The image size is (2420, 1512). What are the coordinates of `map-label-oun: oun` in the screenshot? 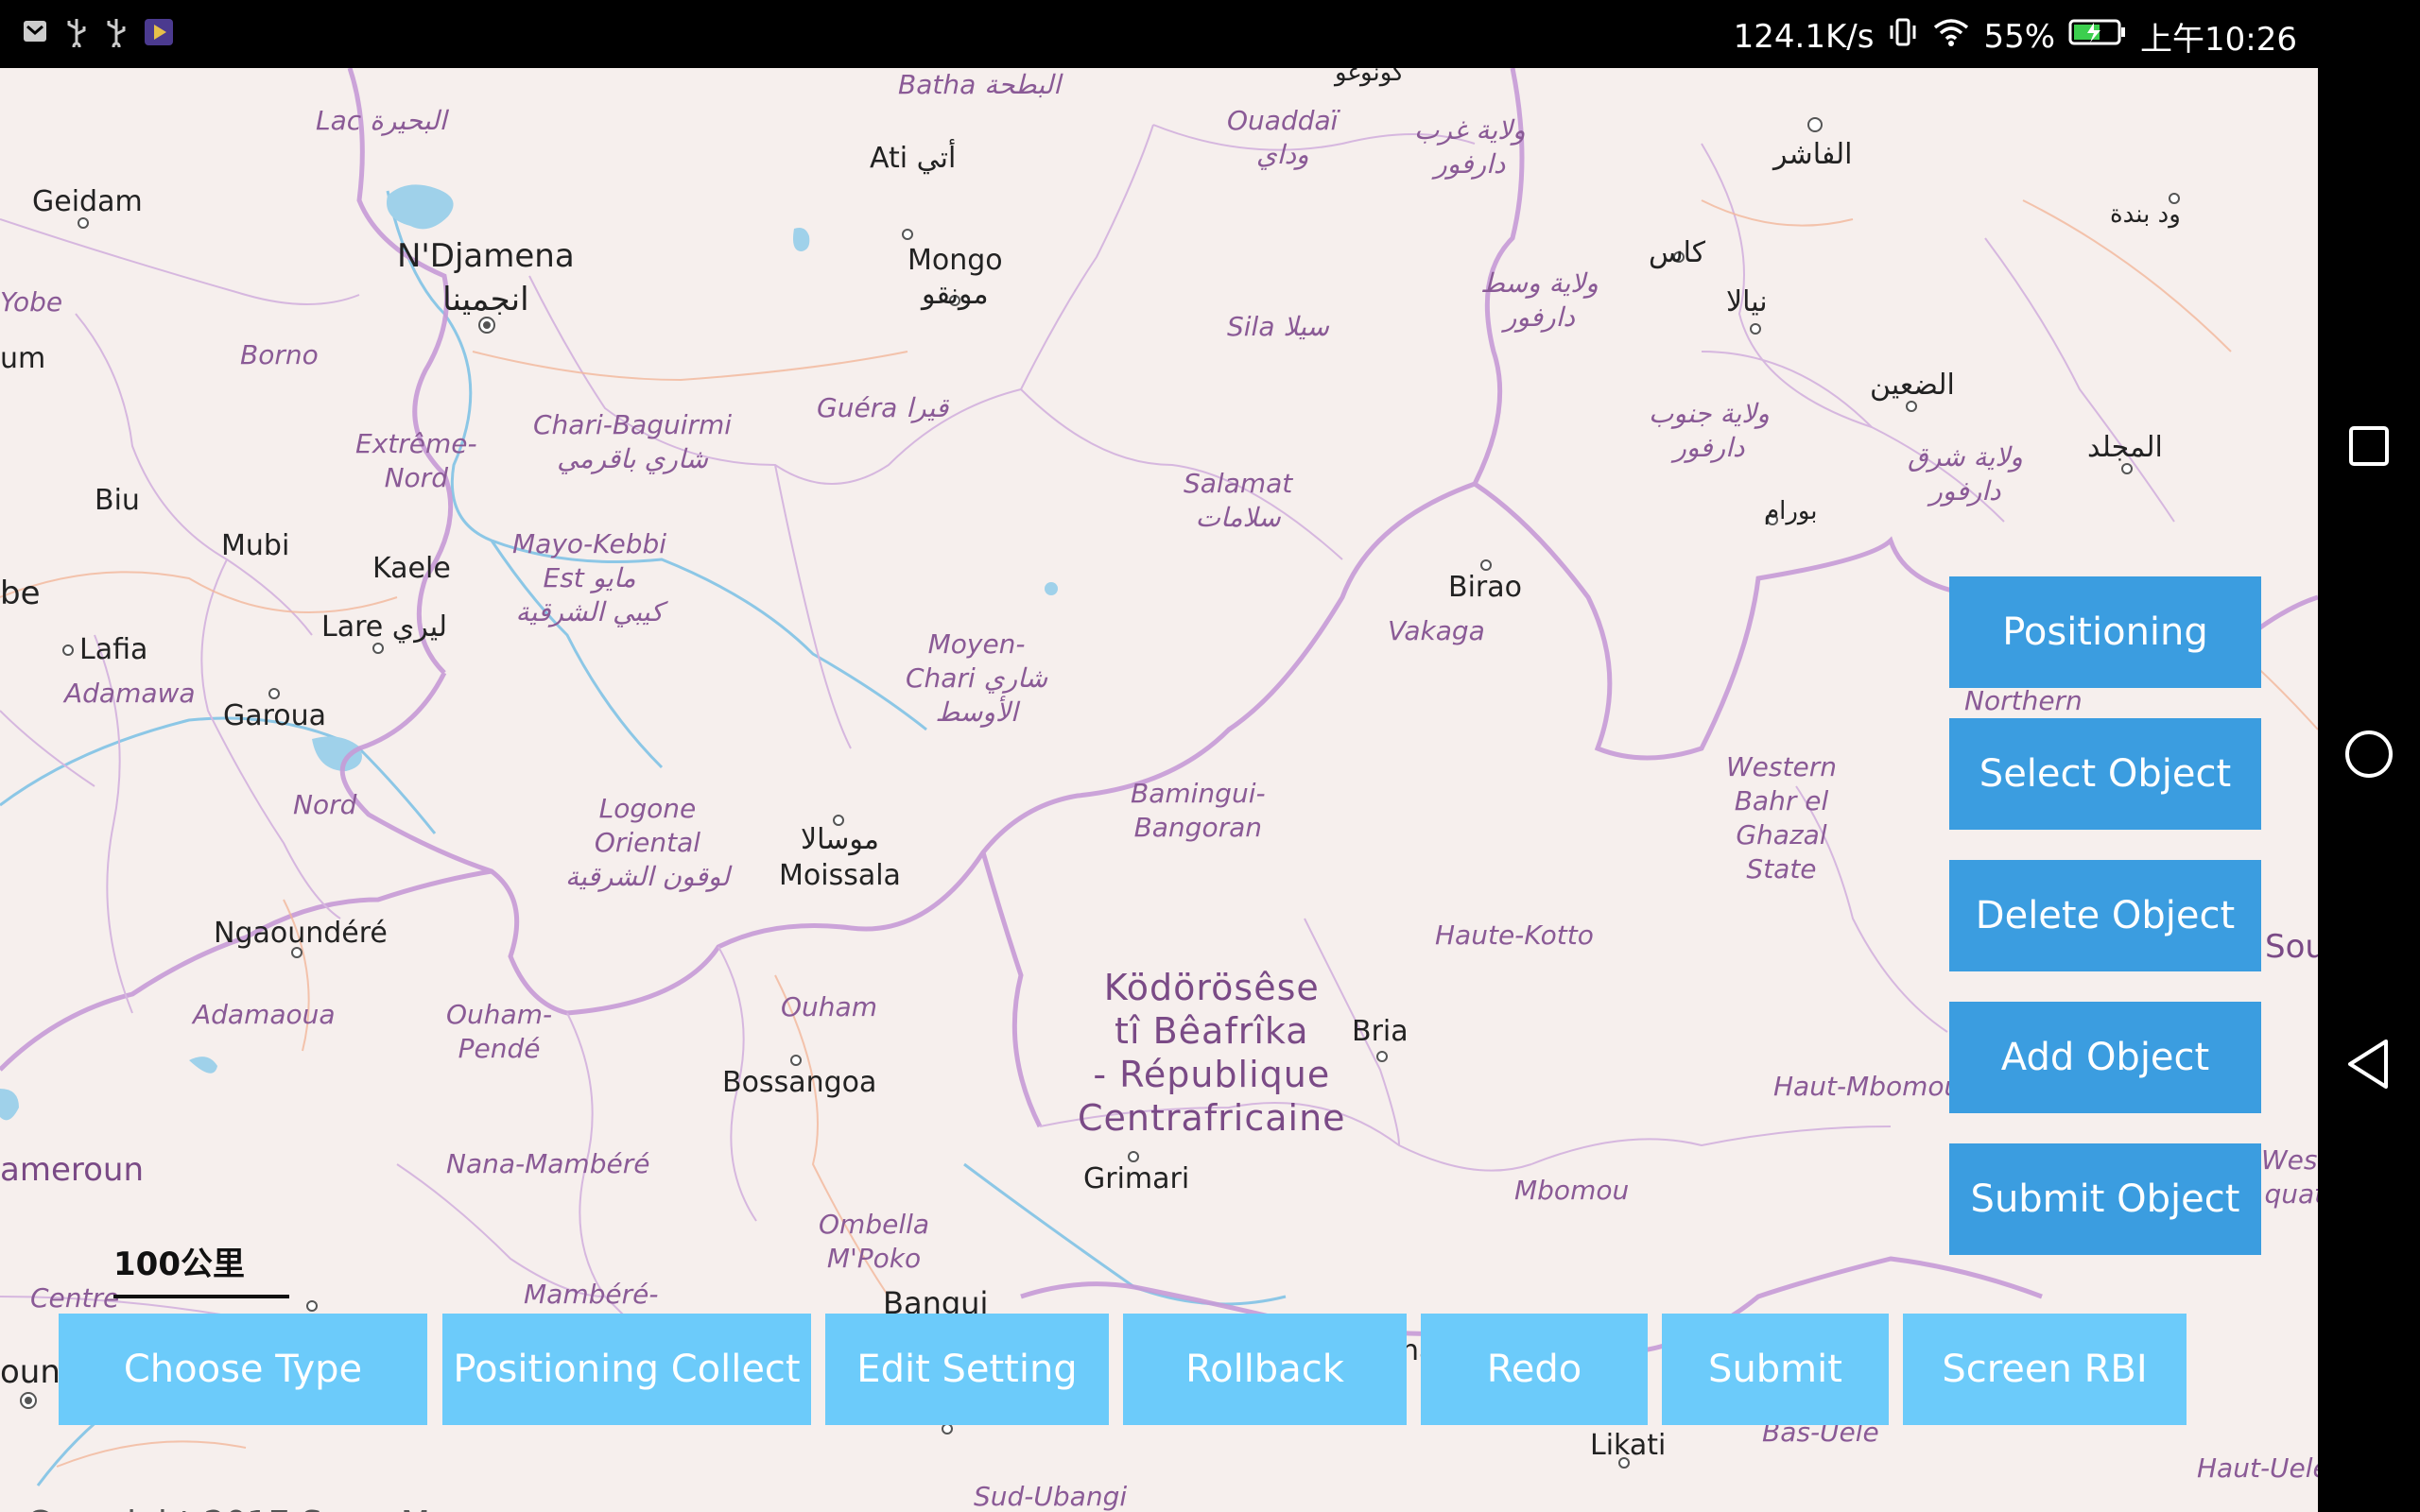 It's located at (30, 1372).